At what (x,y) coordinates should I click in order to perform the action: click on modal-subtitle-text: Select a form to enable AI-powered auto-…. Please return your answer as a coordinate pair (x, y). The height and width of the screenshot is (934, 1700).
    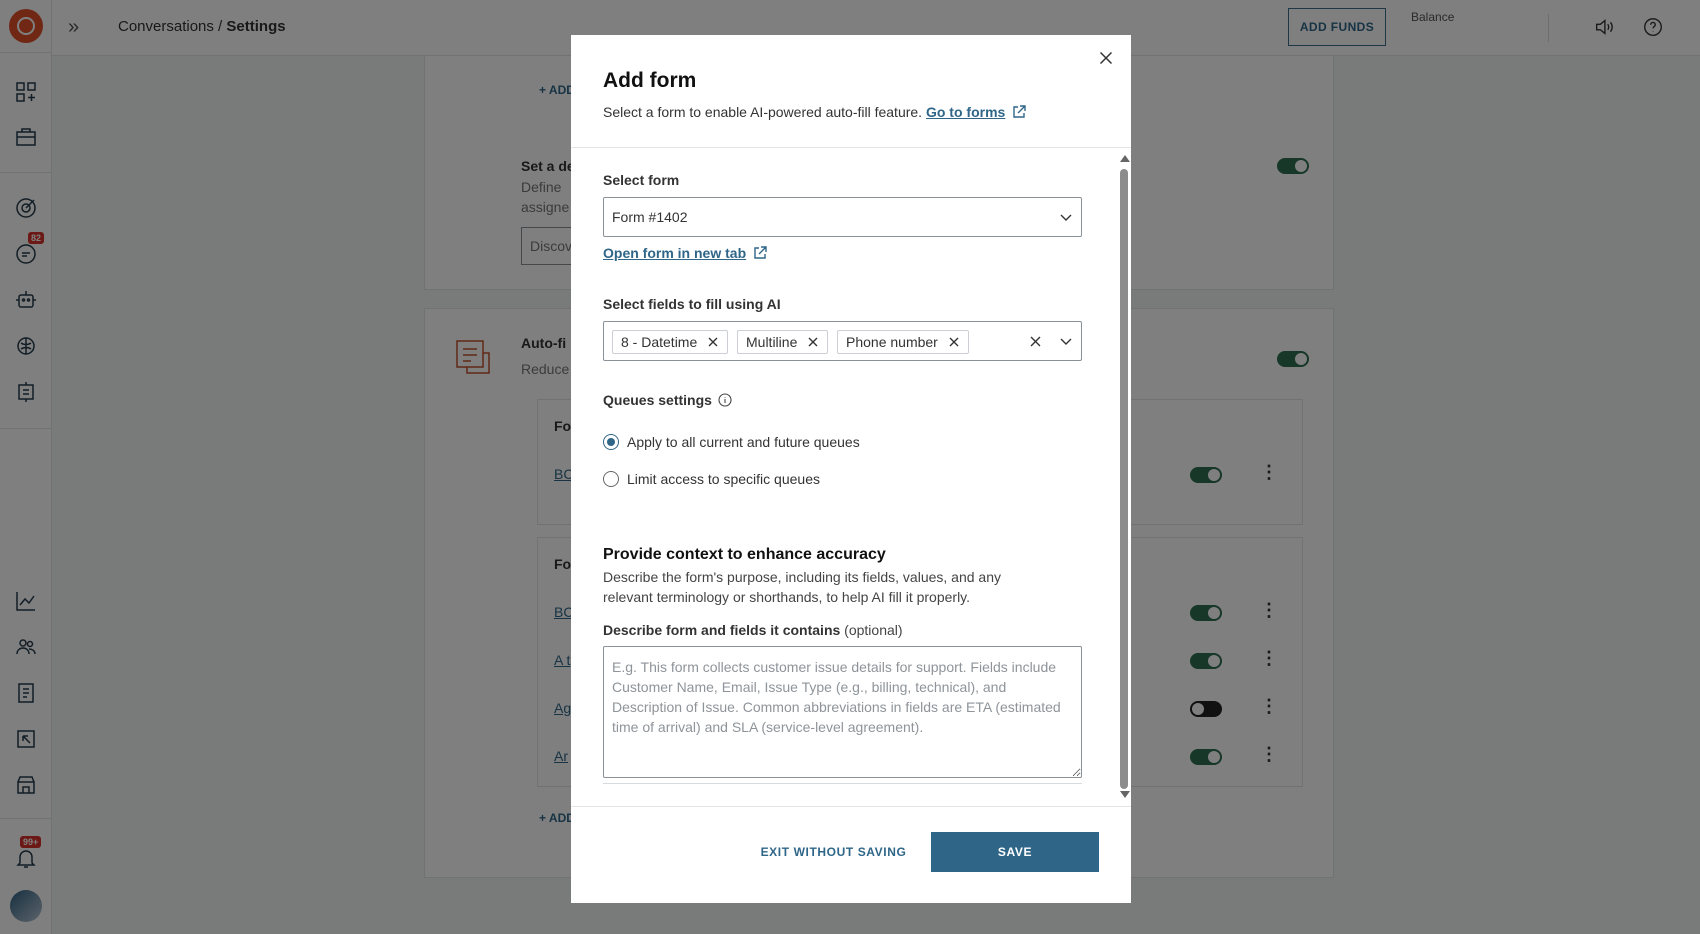
    Looking at the image, I should click on (763, 112).